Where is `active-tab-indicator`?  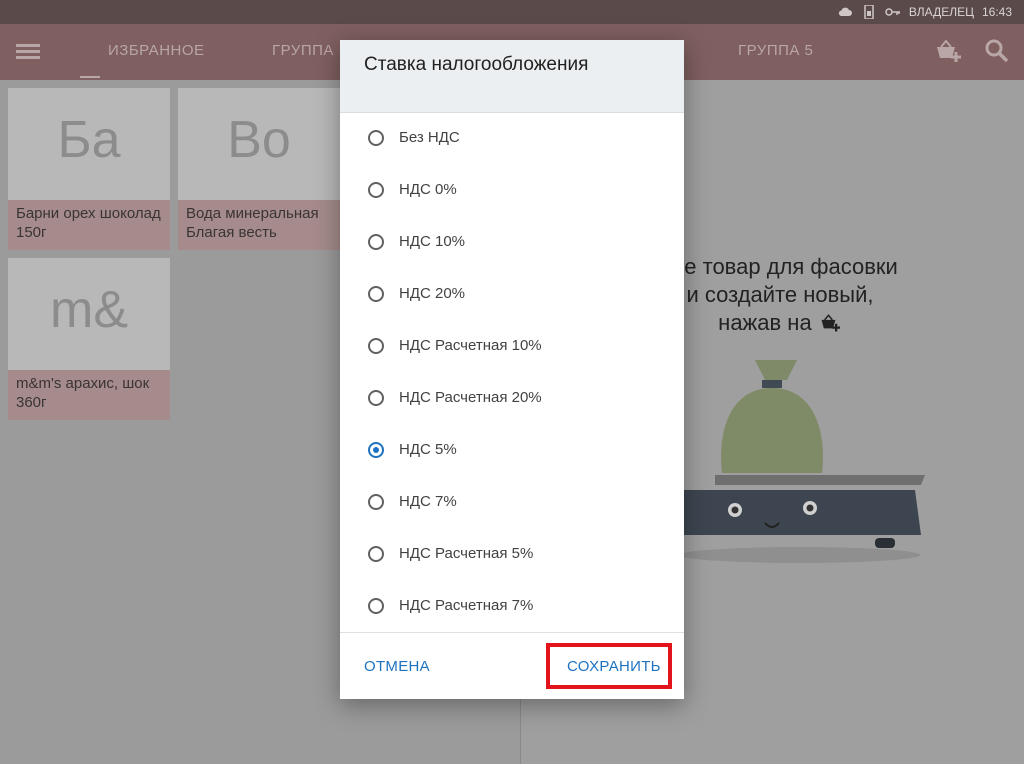
active-tab-indicator is located at coordinates (90, 77).